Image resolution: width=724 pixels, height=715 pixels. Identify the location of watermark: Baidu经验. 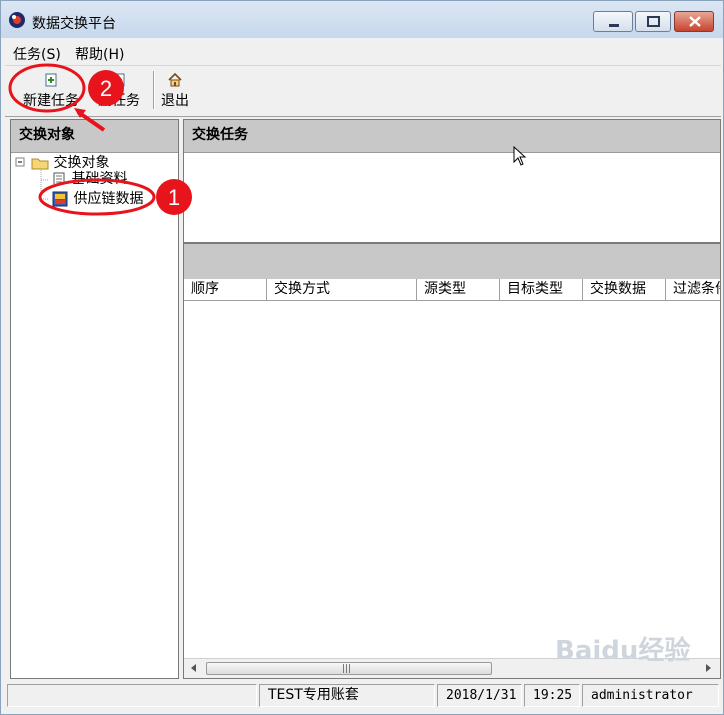
(623, 651).